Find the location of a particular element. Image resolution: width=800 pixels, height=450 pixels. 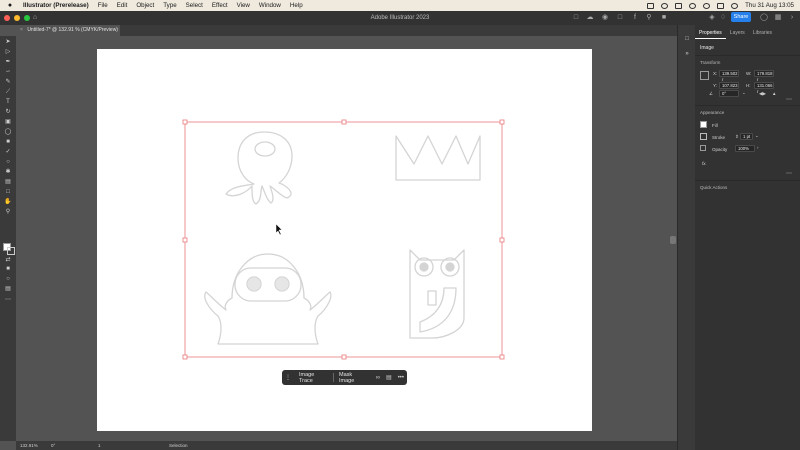

current-tool-label: Selection is located at coordinates (178, 445).